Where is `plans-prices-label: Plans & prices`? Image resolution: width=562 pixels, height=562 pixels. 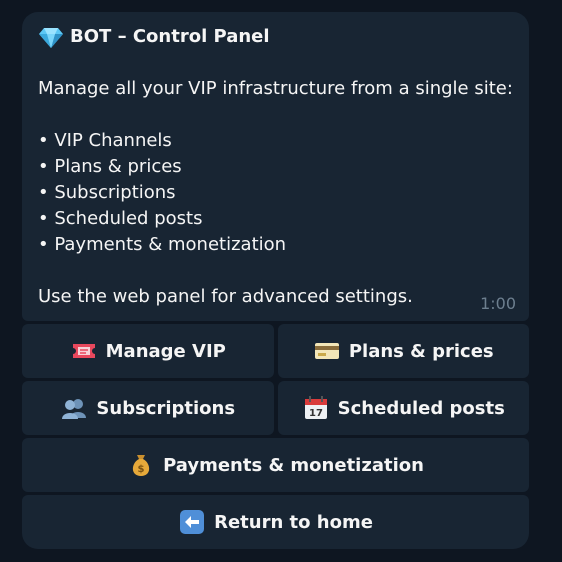
plans-prices-label: Plans & prices is located at coordinates (421, 351).